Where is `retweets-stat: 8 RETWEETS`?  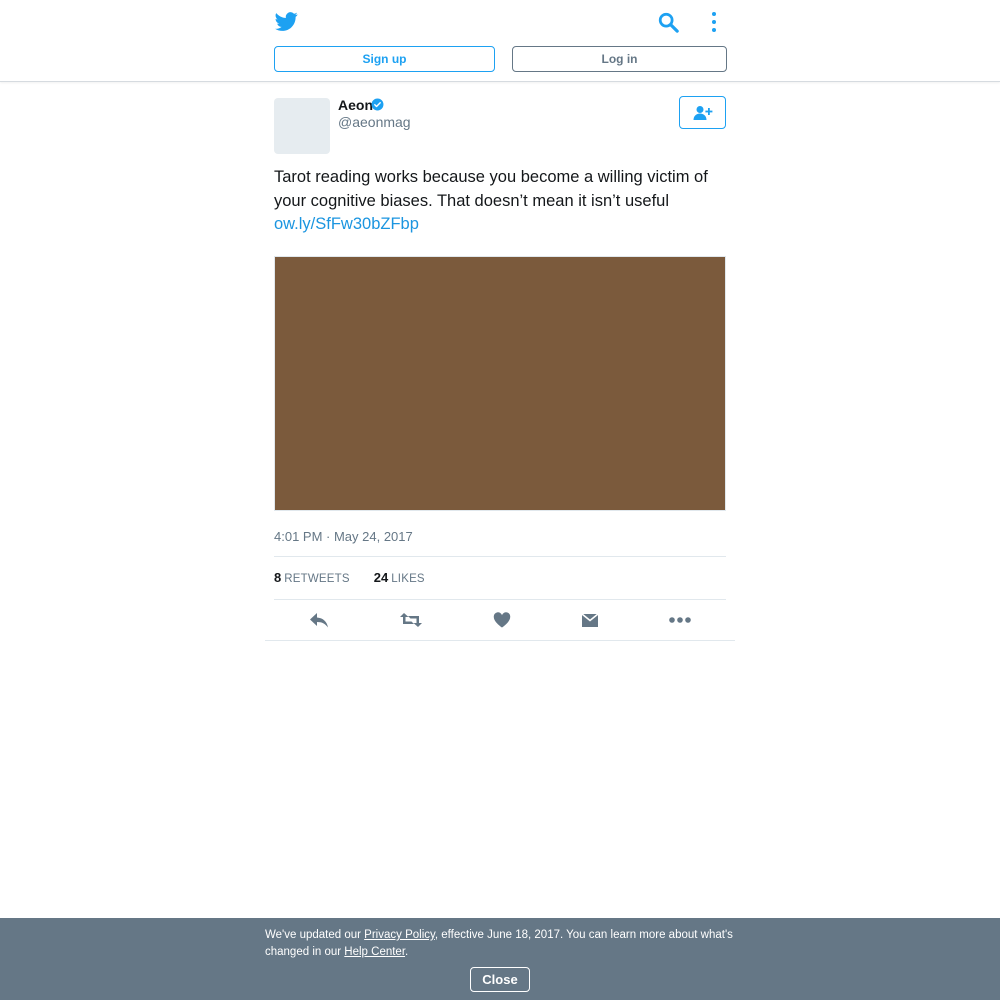 retweets-stat: 8 RETWEETS is located at coordinates (312, 577).